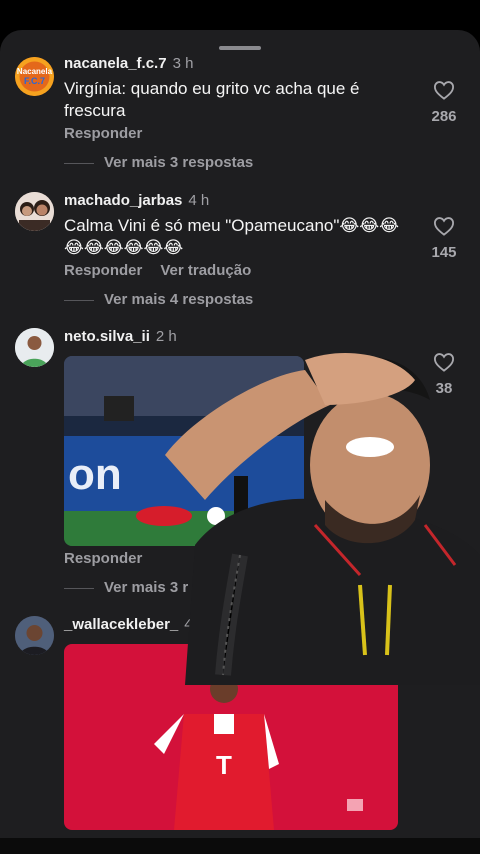 This screenshot has height=854, width=480. I want to click on comment-header: neto.silva_ii 2 h, so click(120, 336).